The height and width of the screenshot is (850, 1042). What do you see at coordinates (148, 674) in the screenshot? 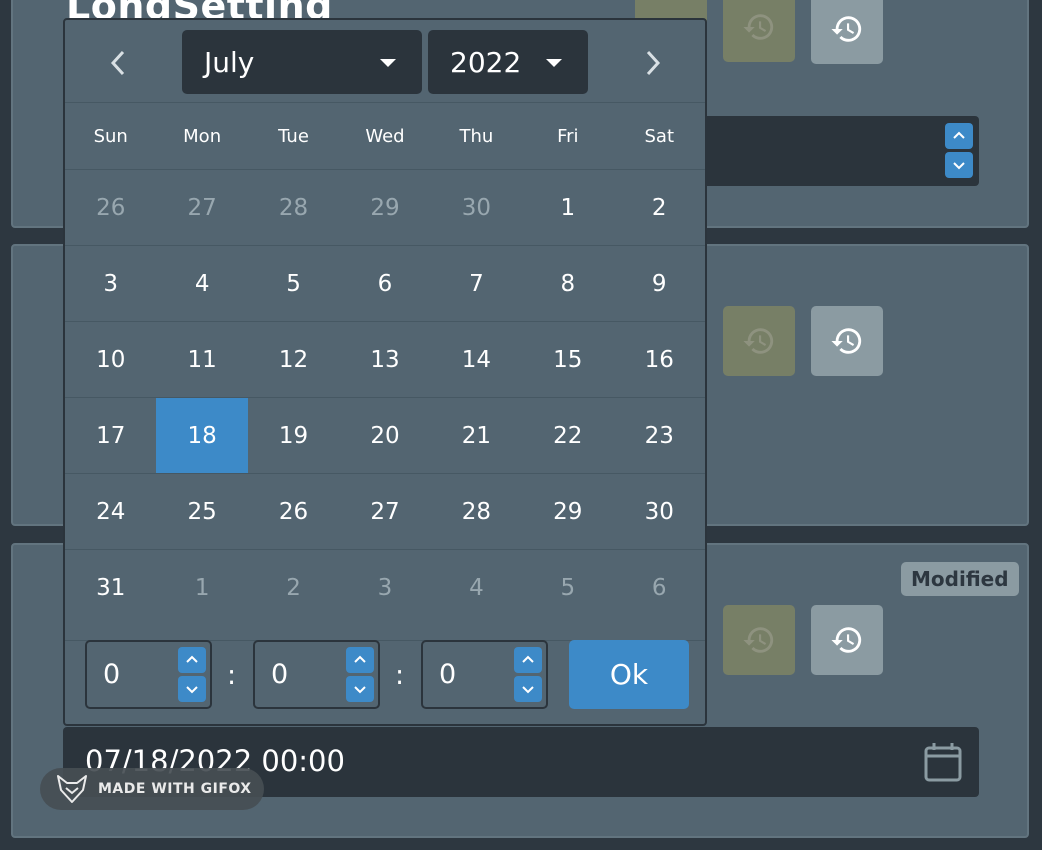
I see `hours-input: 0` at bounding box center [148, 674].